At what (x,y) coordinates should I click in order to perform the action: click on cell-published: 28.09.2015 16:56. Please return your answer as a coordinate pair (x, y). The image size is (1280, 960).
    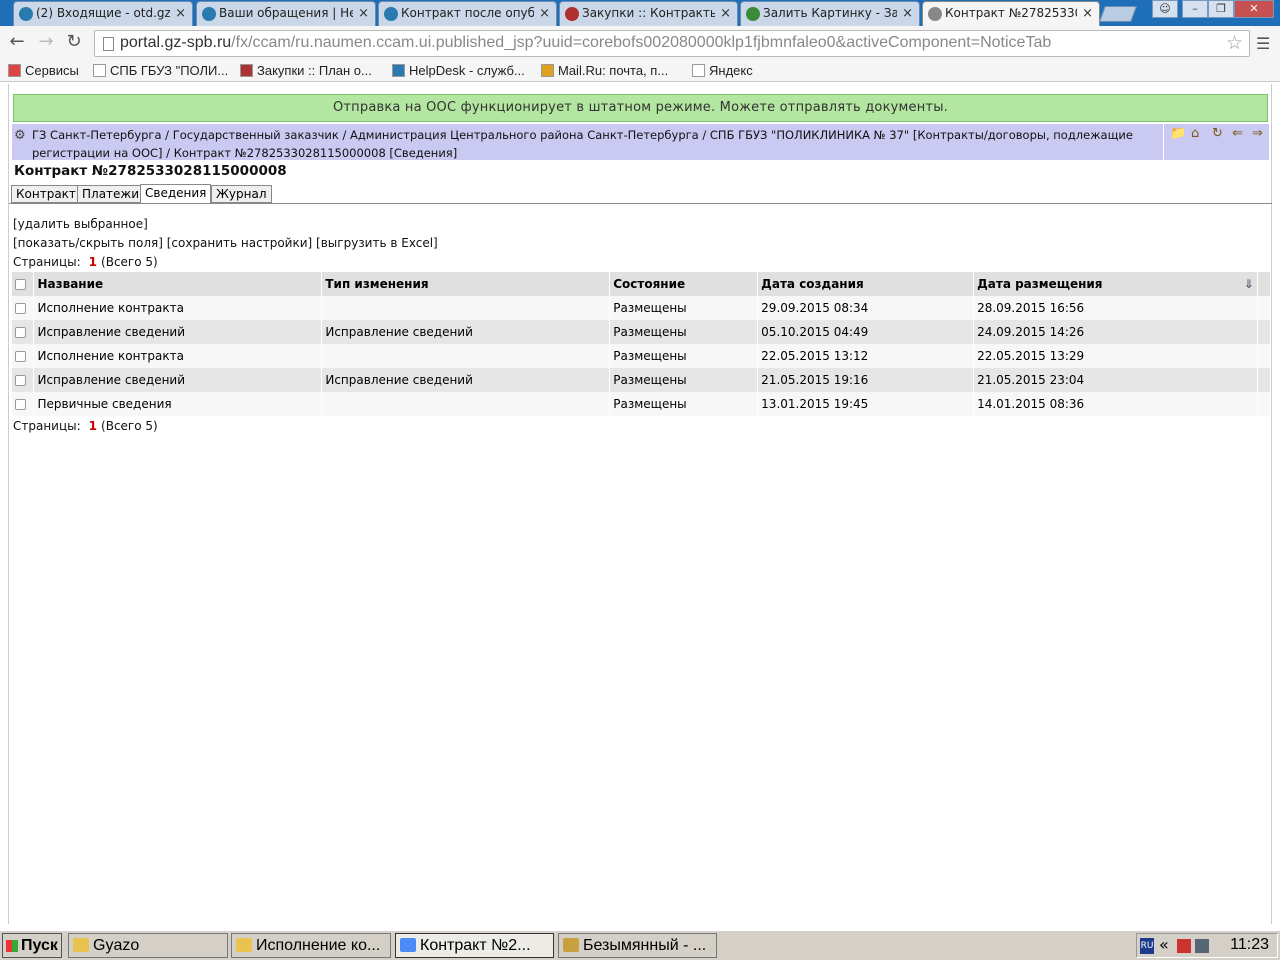
    Looking at the image, I should click on (1115, 308).